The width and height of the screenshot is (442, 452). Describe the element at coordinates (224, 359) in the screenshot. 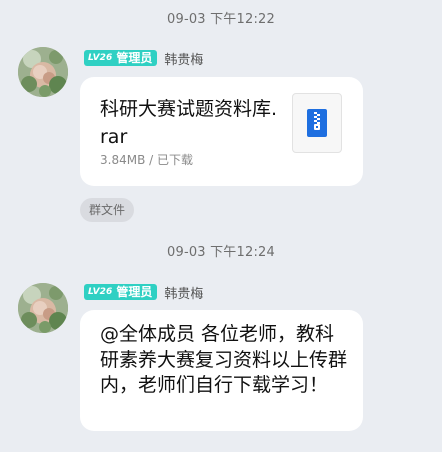

I see `message-text: @全体成员 各位老师，教科研素养大赛复习资料以上传群内，老师们自行下载学习！` at that location.